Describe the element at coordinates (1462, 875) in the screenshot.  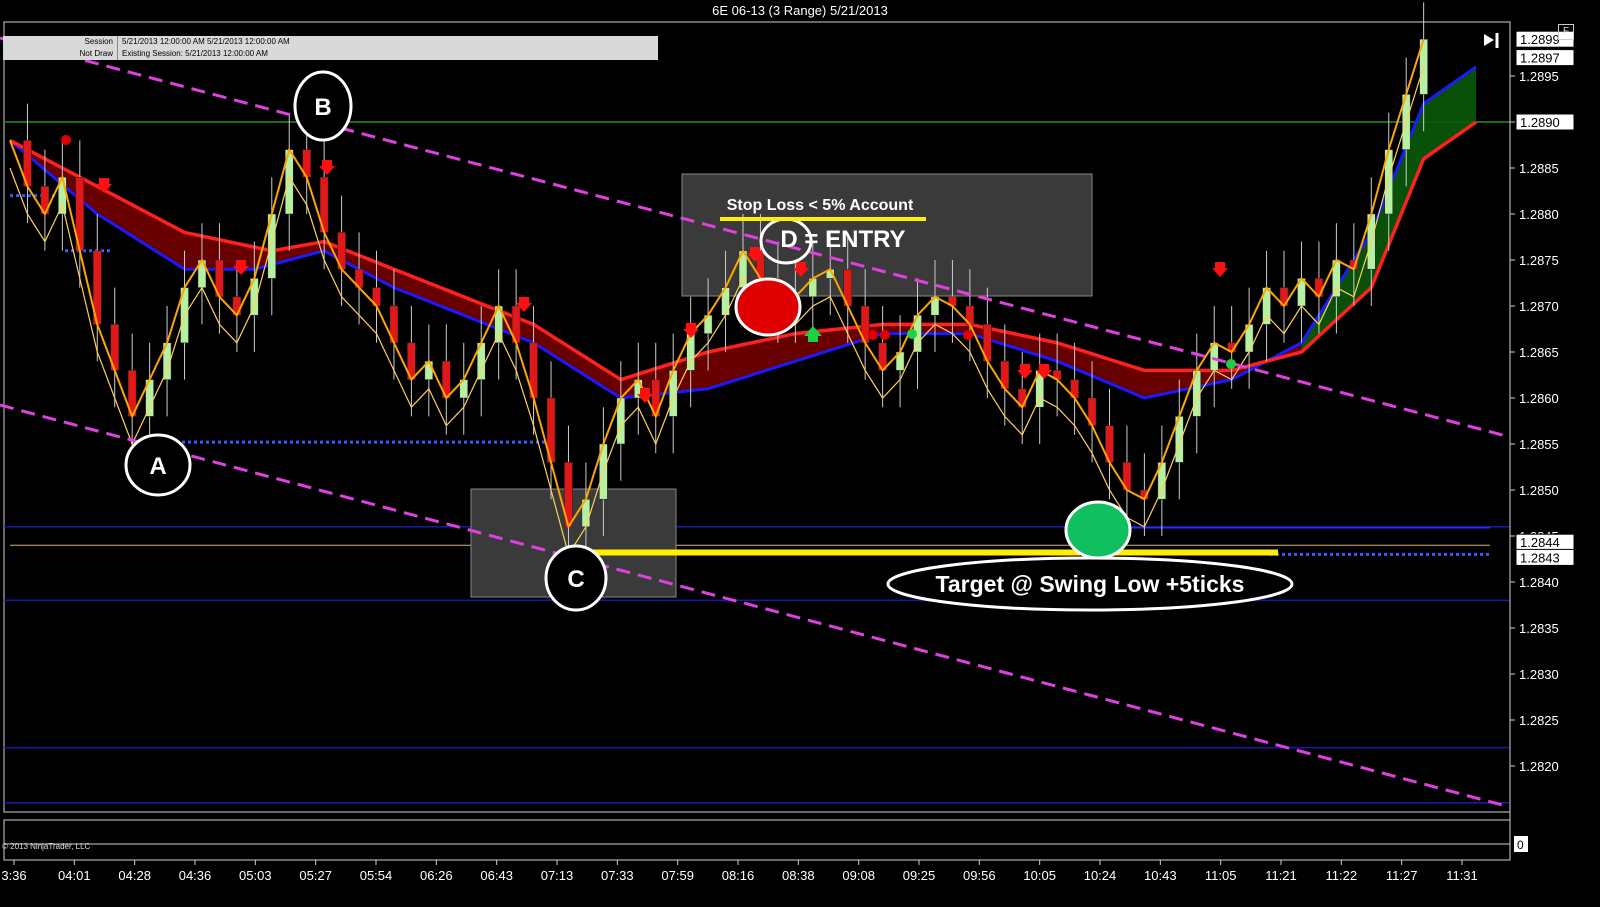
I see `x-tick-label: 11:31` at that location.